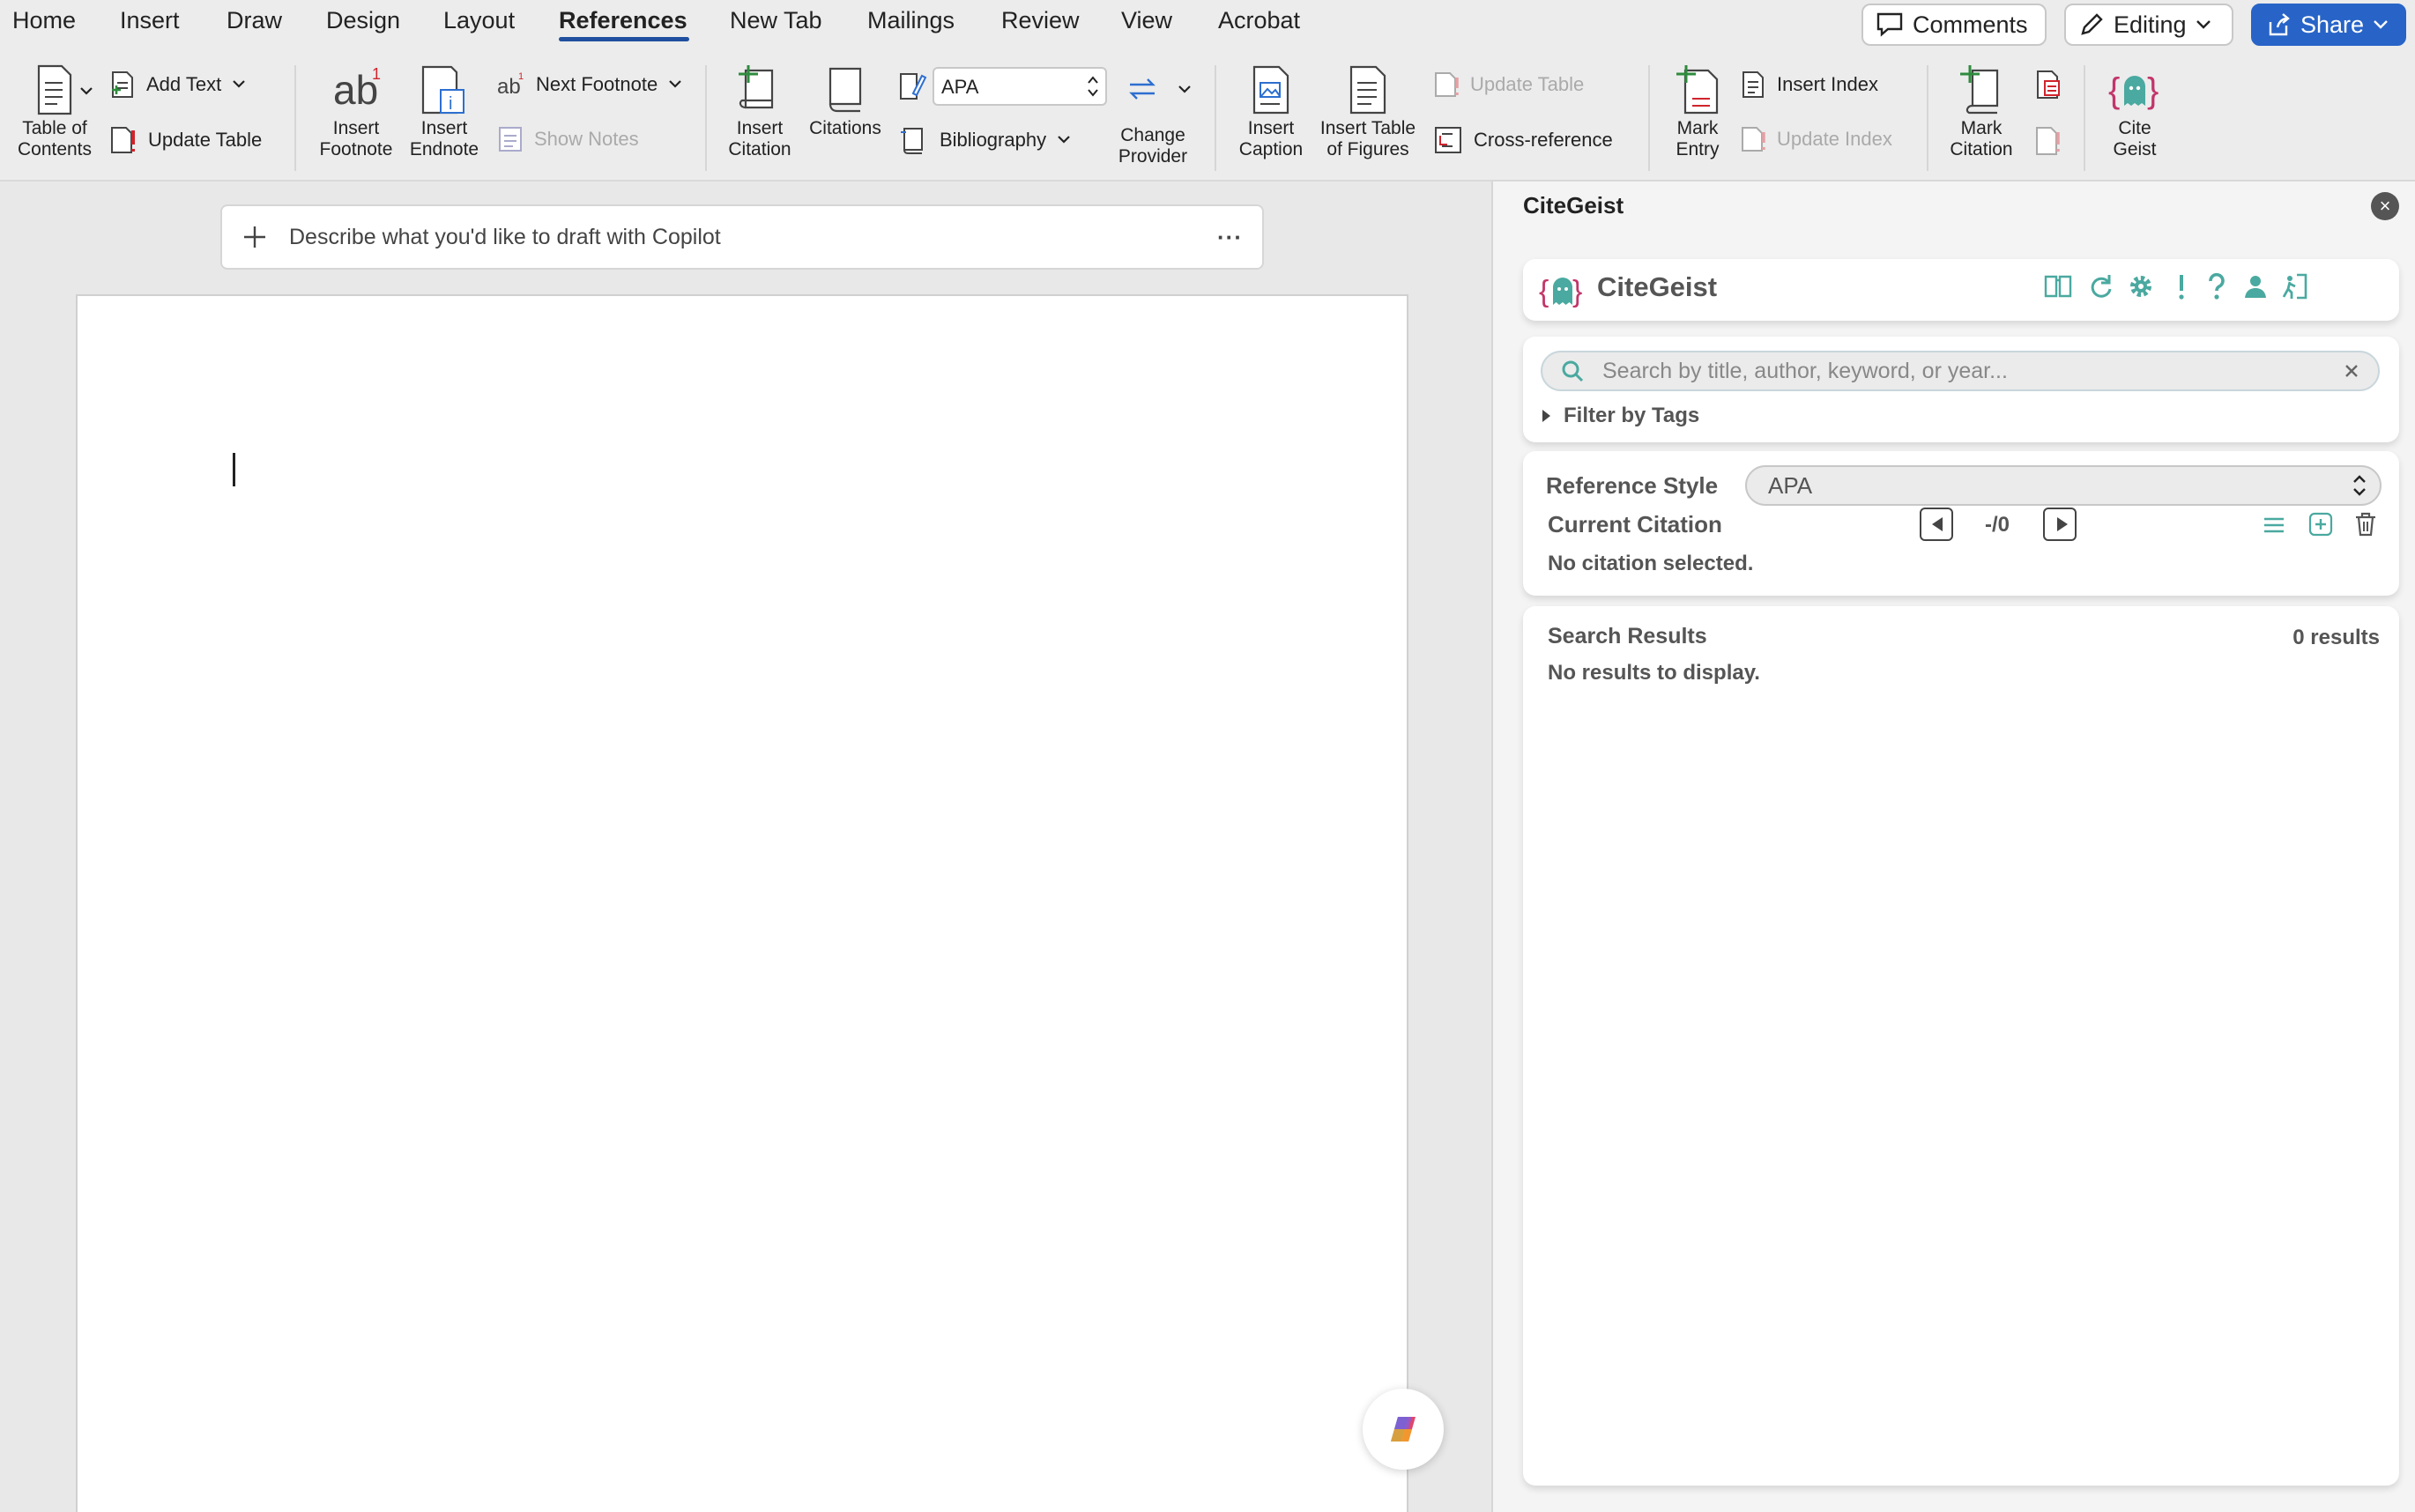 The height and width of the screenshot is (1512, 2415). I want to click on citations-button: Citations, so click(845, 101).